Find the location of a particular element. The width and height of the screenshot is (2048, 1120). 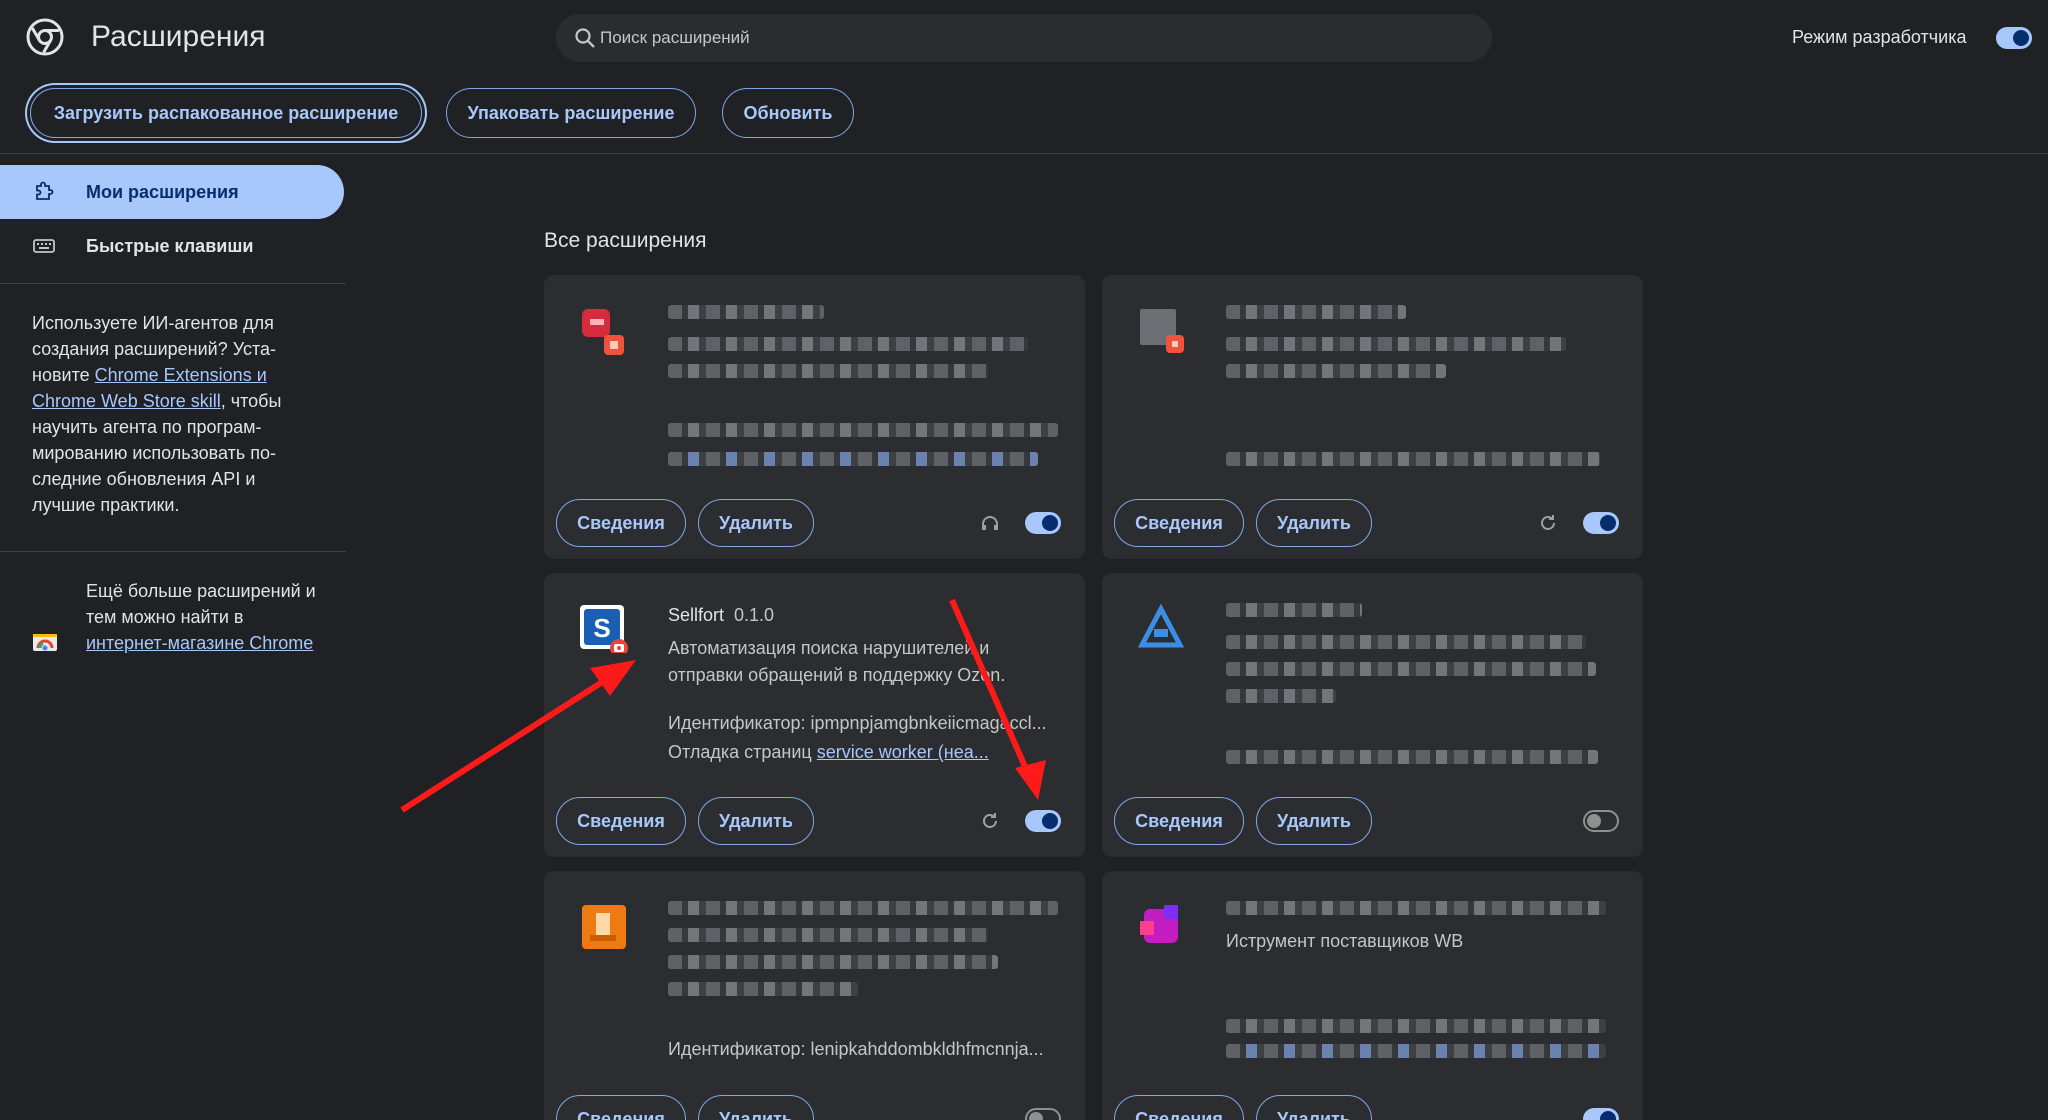

webstore-link: интернет-магазине Chrome is located at coordinates (199, 643).